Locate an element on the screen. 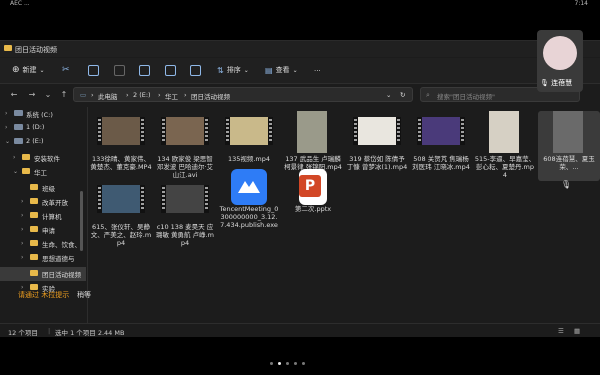  sidebar-item: › 系统 (C:) is located at coordinates (43, 114).